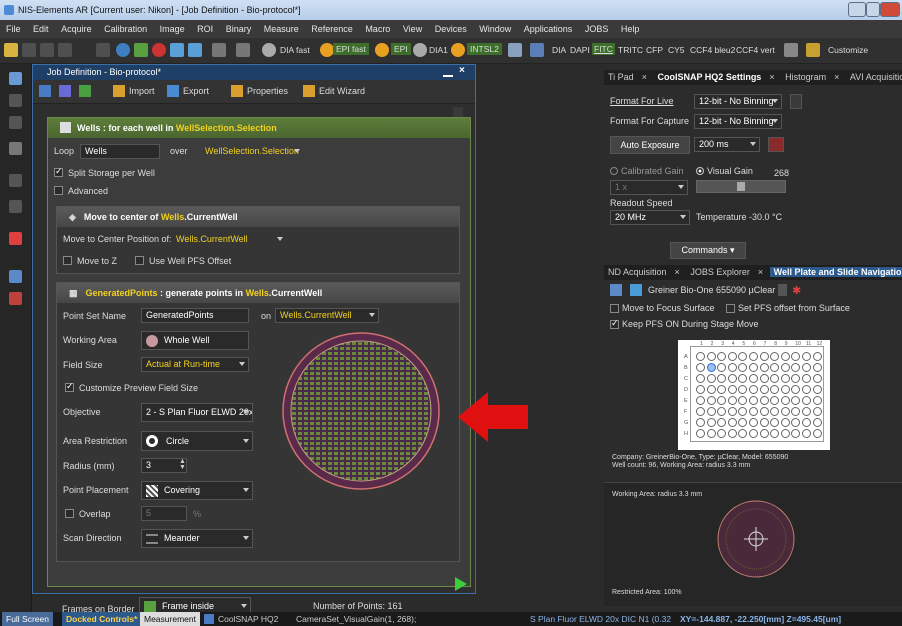 The width and height of the screenshot is (902, 626). What do you see at coordinates (65, 91) in the screenshot?
I see `job-run-icon` at bounding box center [65, 91].